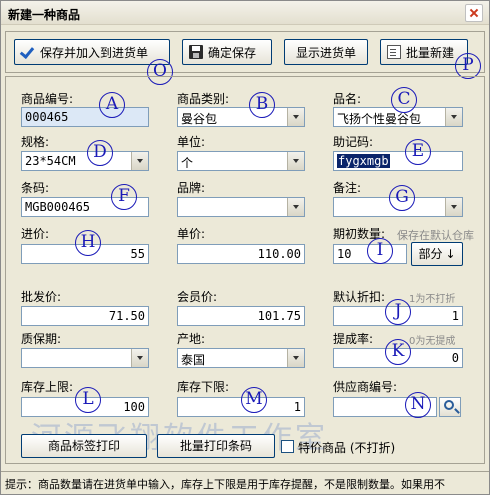 This screenshot has height=495, width=490. What do you see at coordinates (450, 254) in the screenshot?
I see `arrow-down-icon: ↓` at bounding box center [450, 254].